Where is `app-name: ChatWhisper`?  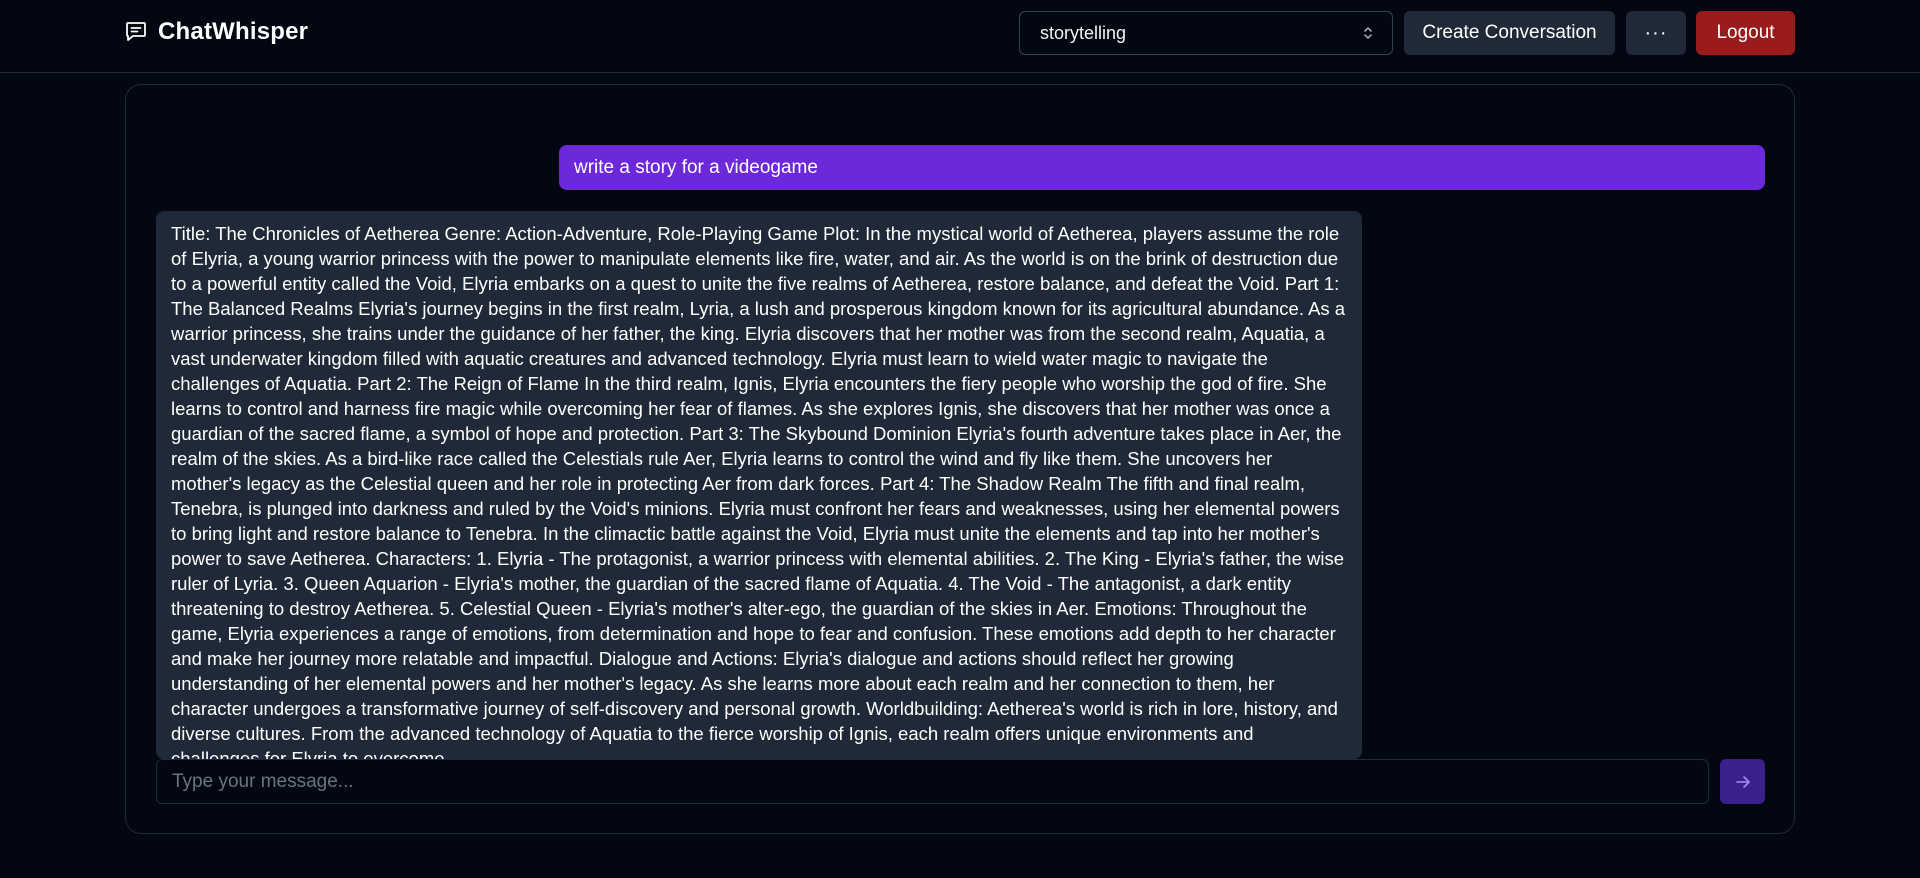
app-name: ChatWhisper is located at coordinates (233, 31).